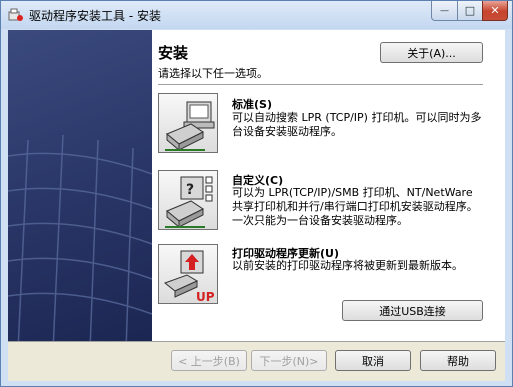 This screenshot has width=513, height=387. Describe the element at coordinates (357, 124) in the screenshot. I see `standard-option-description: 可以自动搜索 LPR (TCP/IP) 打印机。可以同时为多台设备安装驱动程序。` at that location.